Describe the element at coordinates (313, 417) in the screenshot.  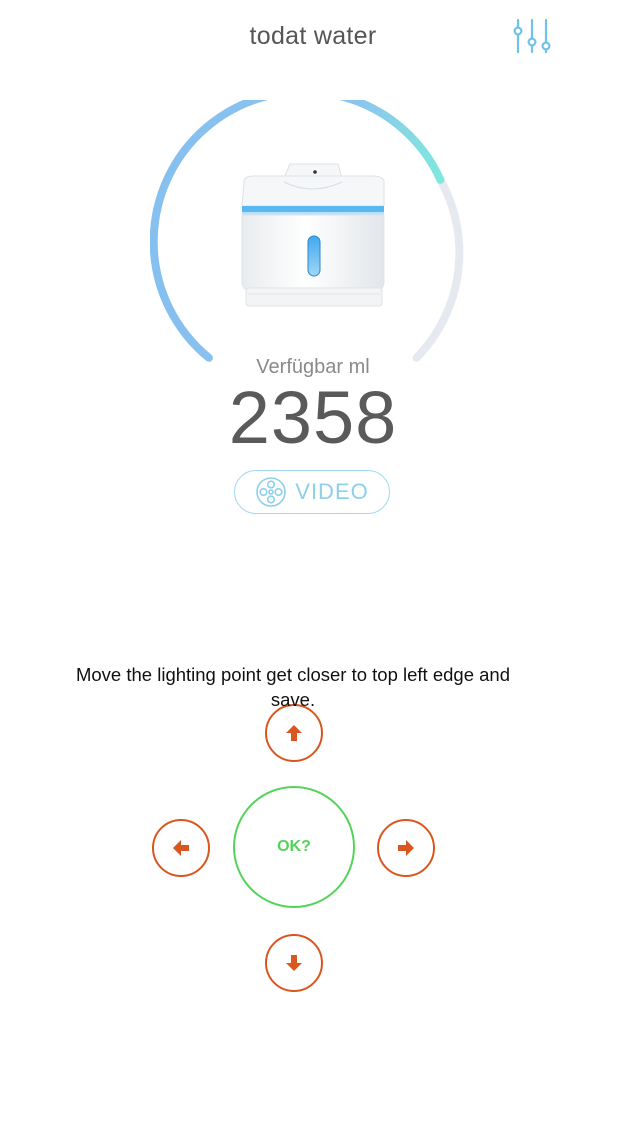
I see `available-value: 2358` at that location.